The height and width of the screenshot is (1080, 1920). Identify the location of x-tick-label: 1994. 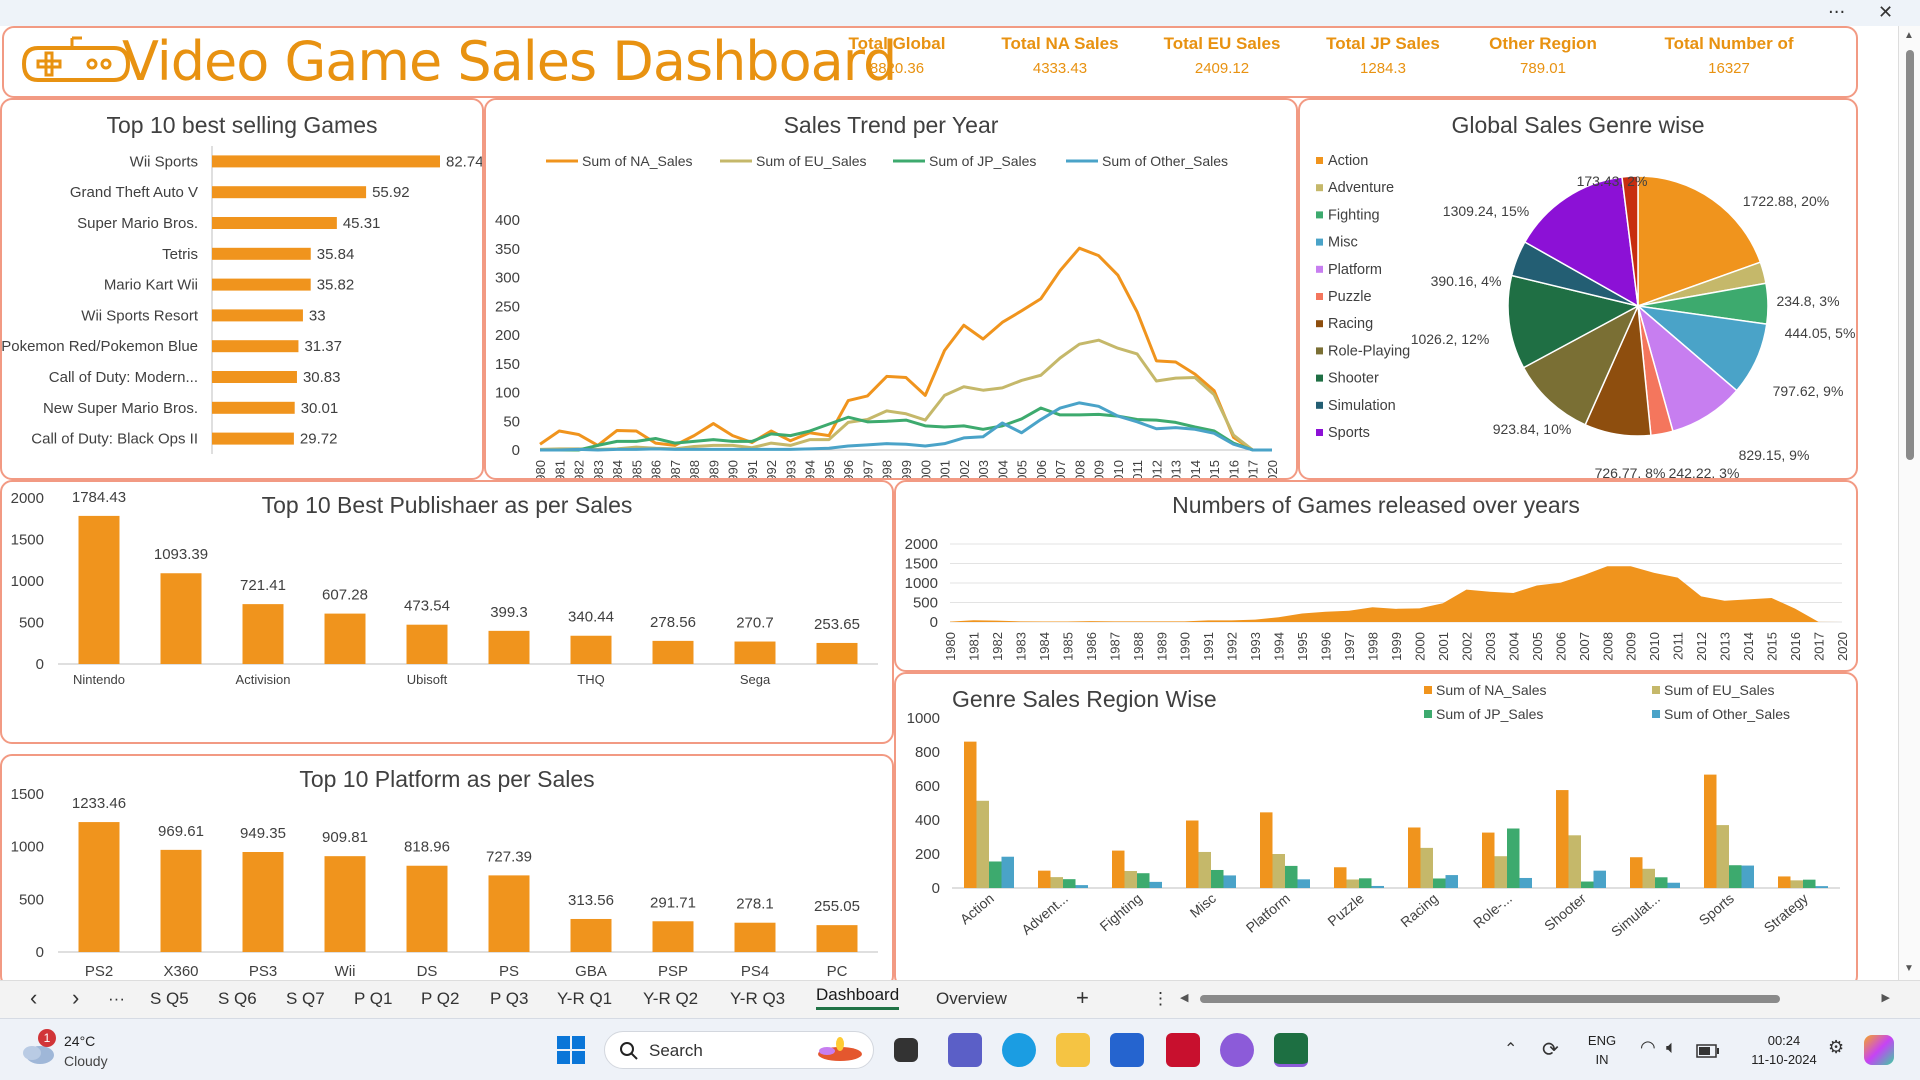
(810, 470).